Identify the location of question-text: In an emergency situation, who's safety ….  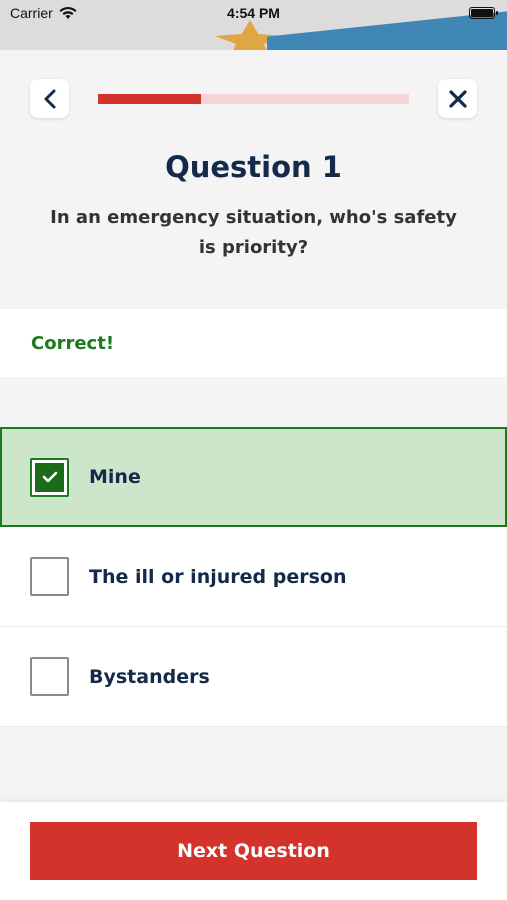
(253, 232).